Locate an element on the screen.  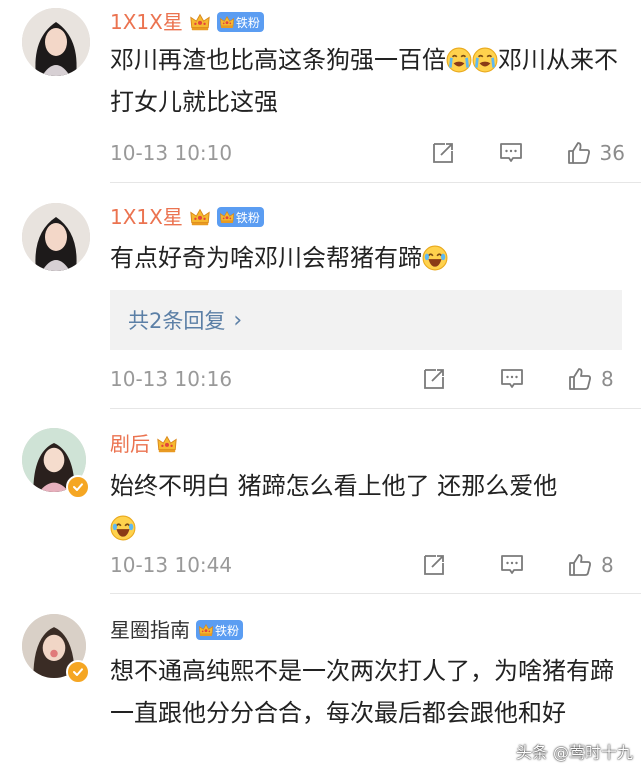
like-count: 36 is located at coordinates (612, 153).